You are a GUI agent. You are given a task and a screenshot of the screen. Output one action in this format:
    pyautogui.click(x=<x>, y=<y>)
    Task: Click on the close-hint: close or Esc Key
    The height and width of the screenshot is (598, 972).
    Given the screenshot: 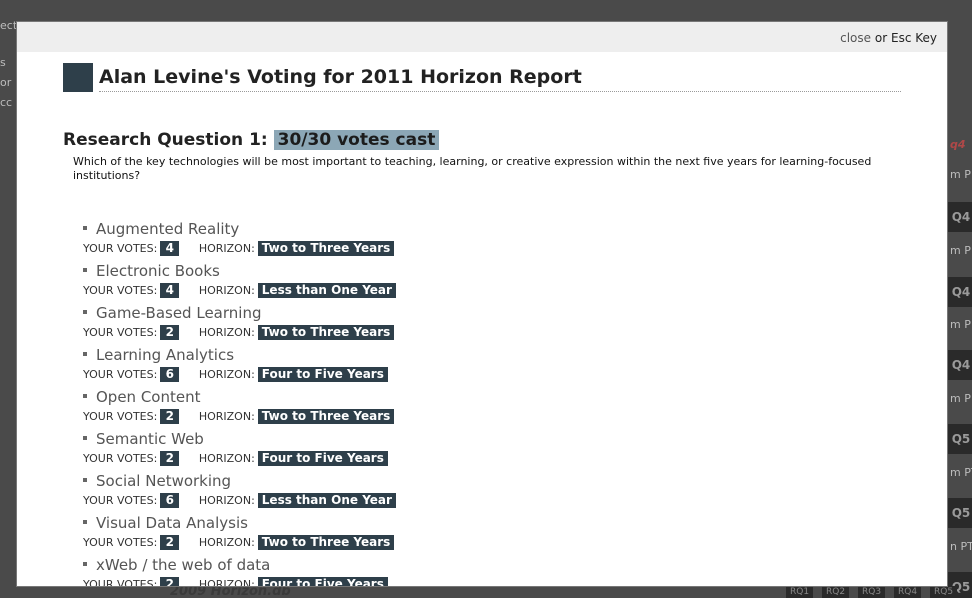 What is the action you would take?
    pyautogui.click(x=888, y=38)
    